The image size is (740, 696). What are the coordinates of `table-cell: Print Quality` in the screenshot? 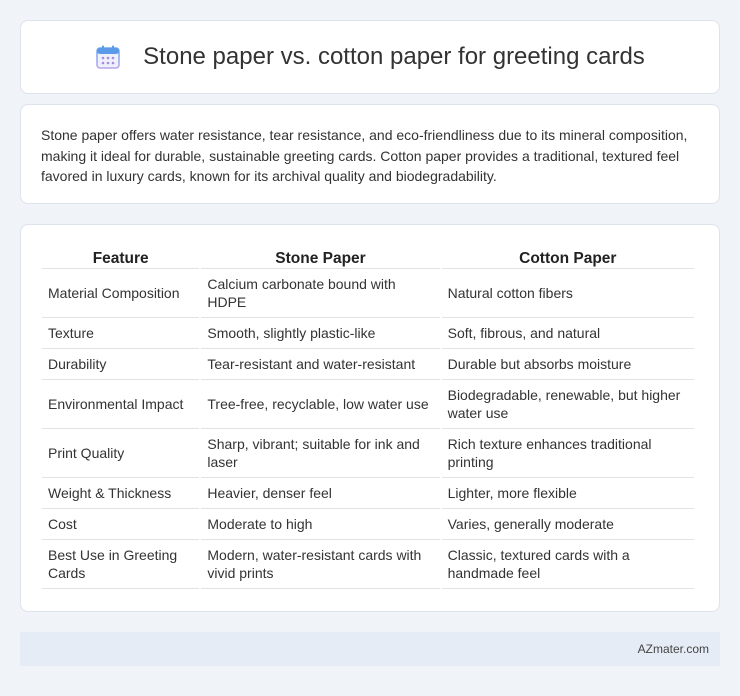 It's located at (121, 453).